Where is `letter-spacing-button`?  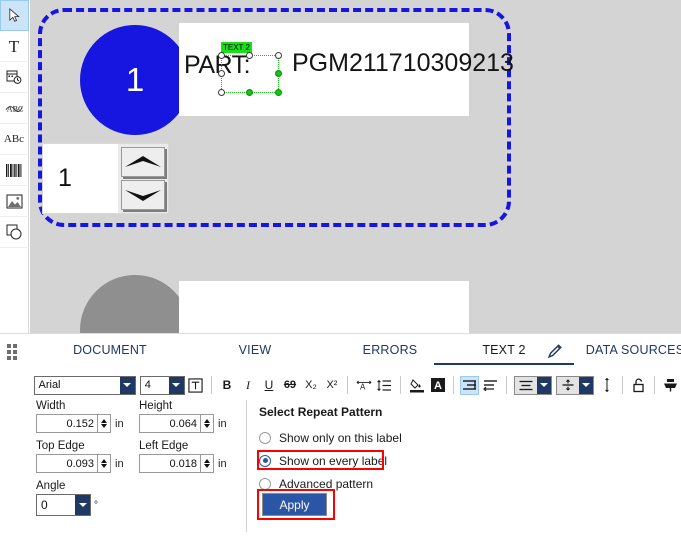
letter-spacing-button is located at coordinates (606, 385).